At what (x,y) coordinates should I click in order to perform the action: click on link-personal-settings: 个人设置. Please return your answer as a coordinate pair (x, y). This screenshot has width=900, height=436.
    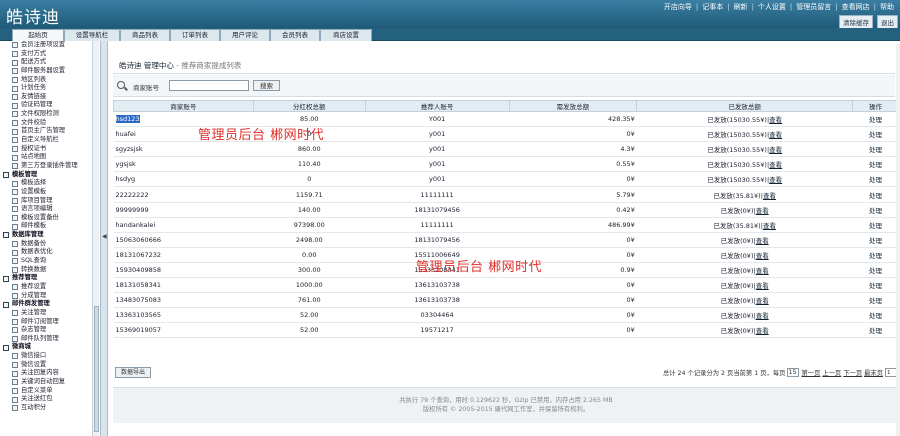
    Looking at the image, I should click on (772, 7).